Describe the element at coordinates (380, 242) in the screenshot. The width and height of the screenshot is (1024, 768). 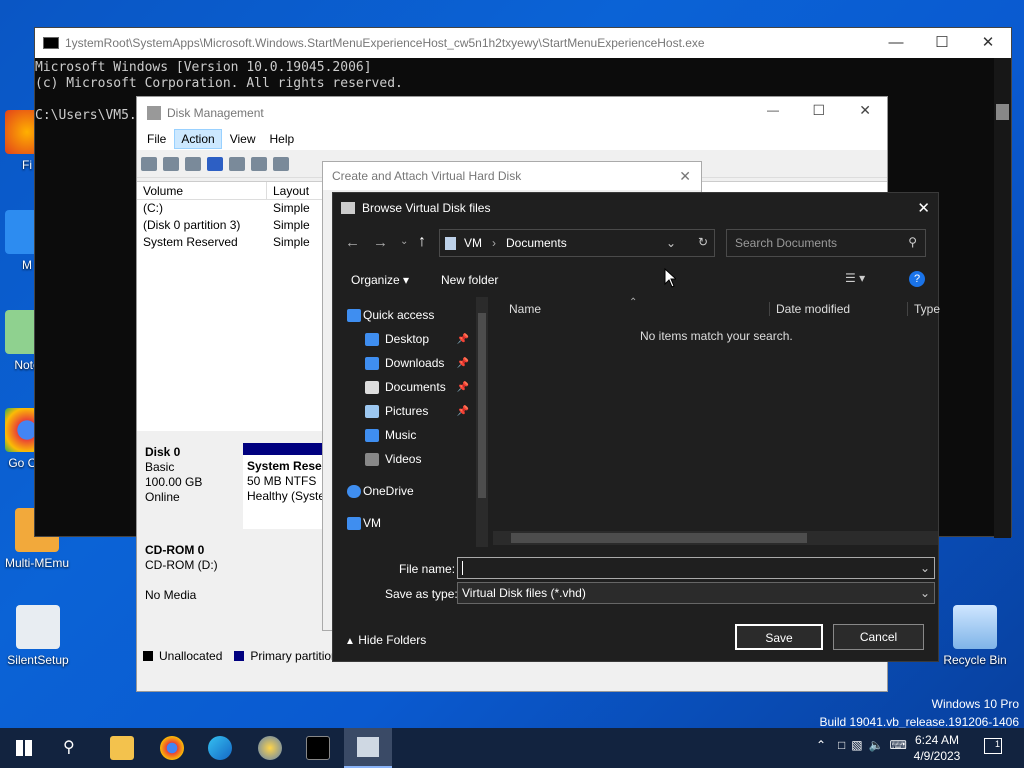
I see `forward-icon: →` at that location.